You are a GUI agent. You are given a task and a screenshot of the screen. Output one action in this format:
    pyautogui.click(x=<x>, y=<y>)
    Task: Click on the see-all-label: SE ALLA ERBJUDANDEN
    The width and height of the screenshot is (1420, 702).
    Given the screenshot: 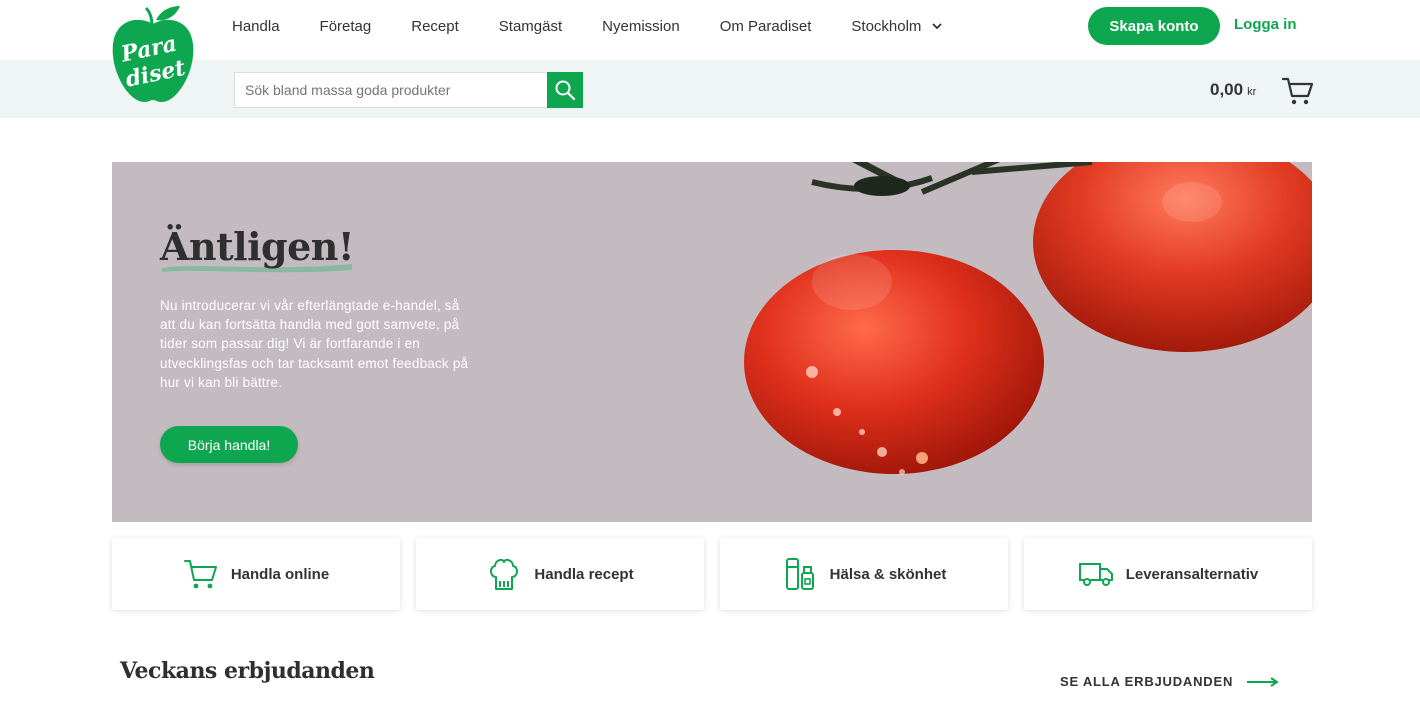 What is the action you would take?
    pyautogui.click(x=1147, y=681)
    